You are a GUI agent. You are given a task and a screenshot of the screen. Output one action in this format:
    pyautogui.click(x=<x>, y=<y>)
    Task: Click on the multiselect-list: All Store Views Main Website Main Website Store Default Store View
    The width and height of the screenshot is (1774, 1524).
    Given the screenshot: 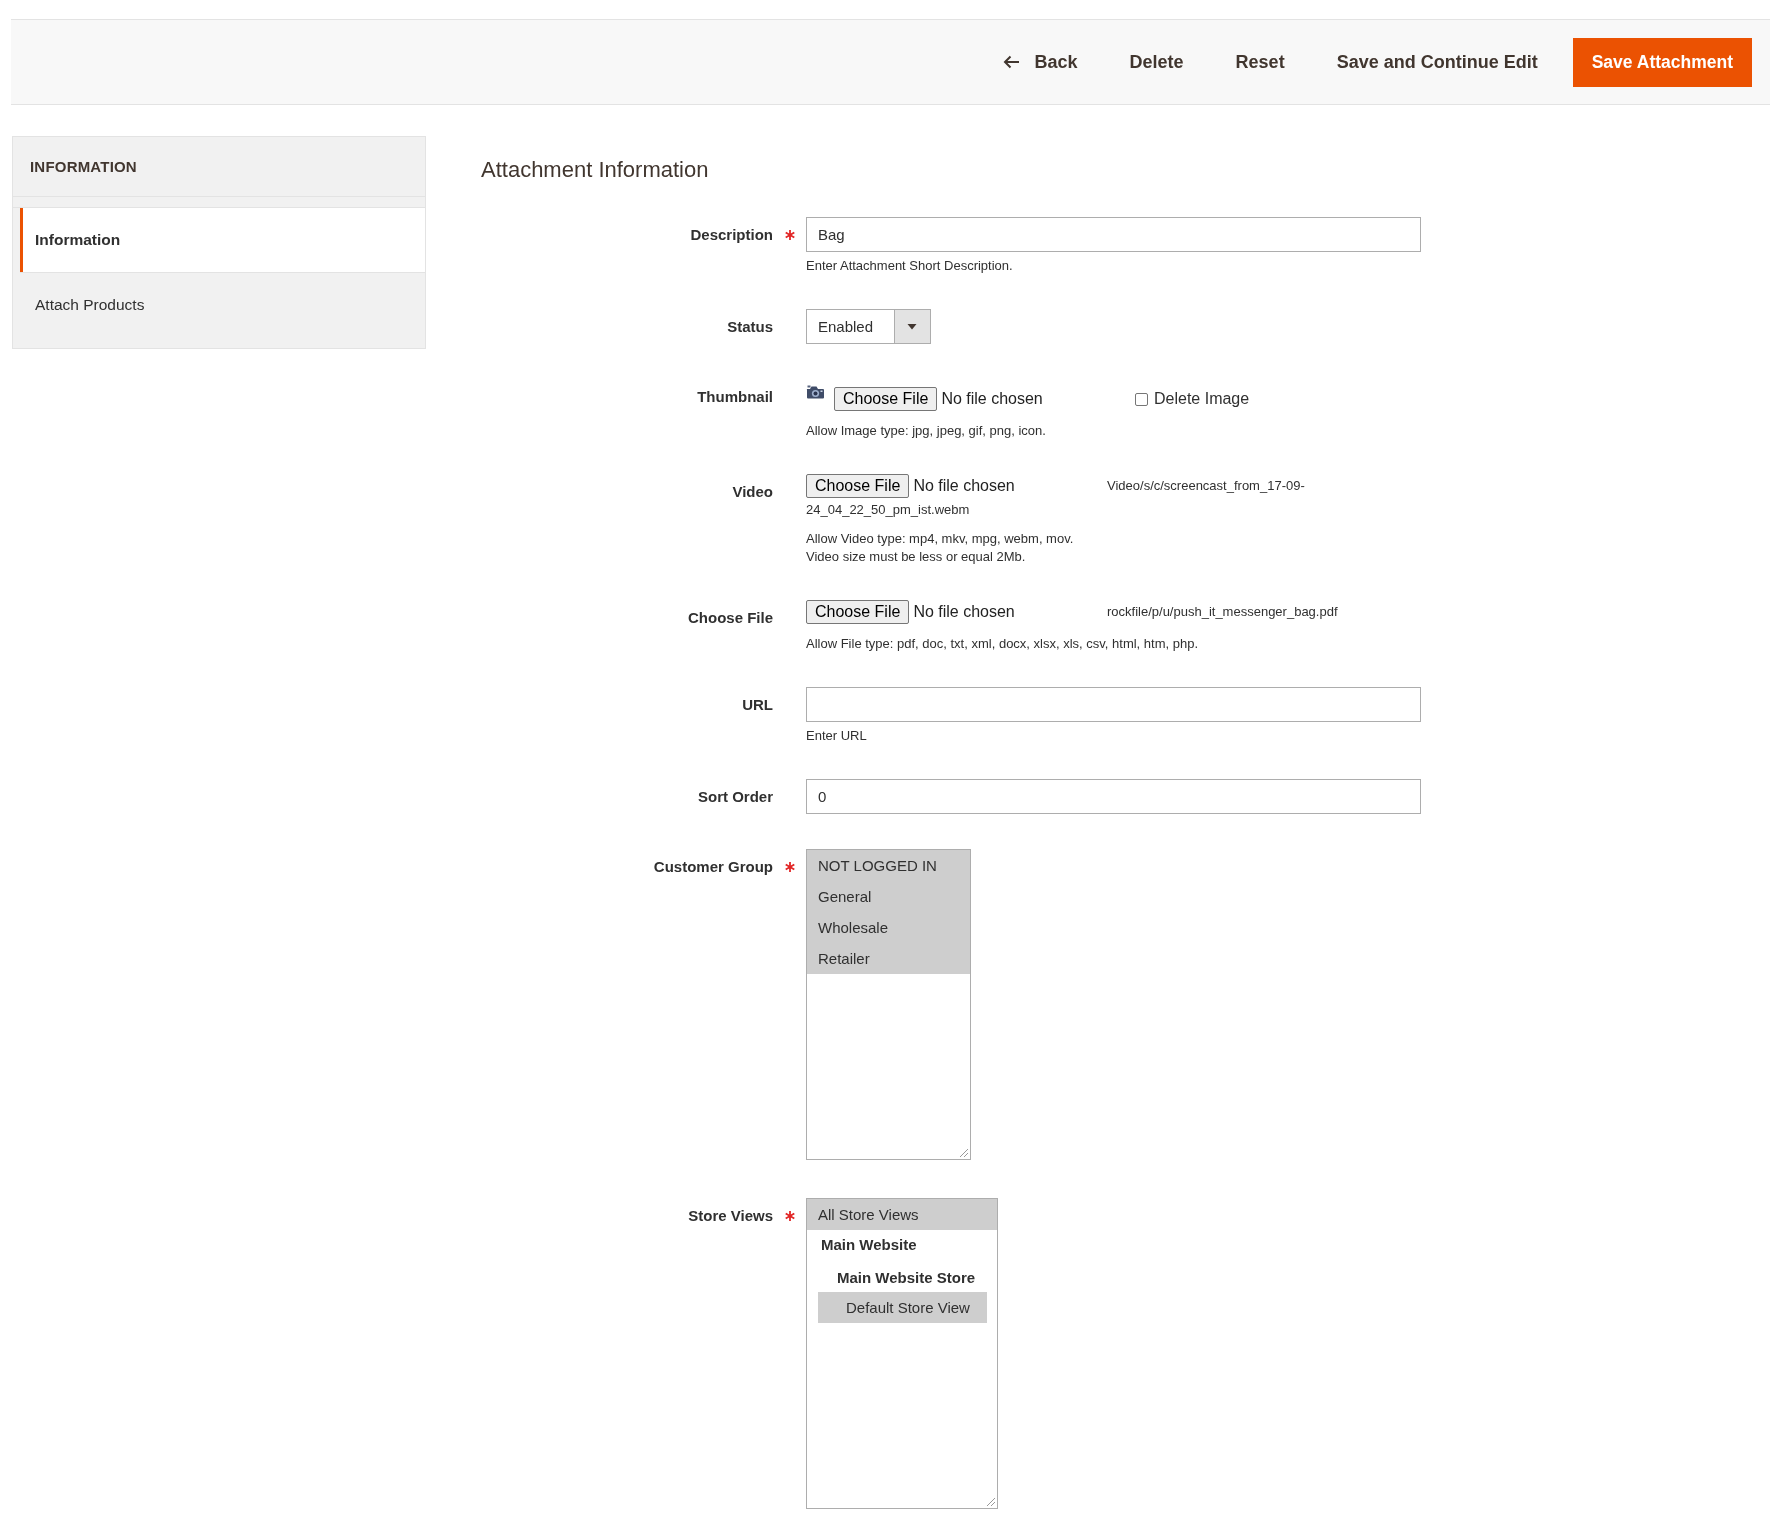 What is the action you would take?
    pyautogui.click(x=902, y=1353)
    